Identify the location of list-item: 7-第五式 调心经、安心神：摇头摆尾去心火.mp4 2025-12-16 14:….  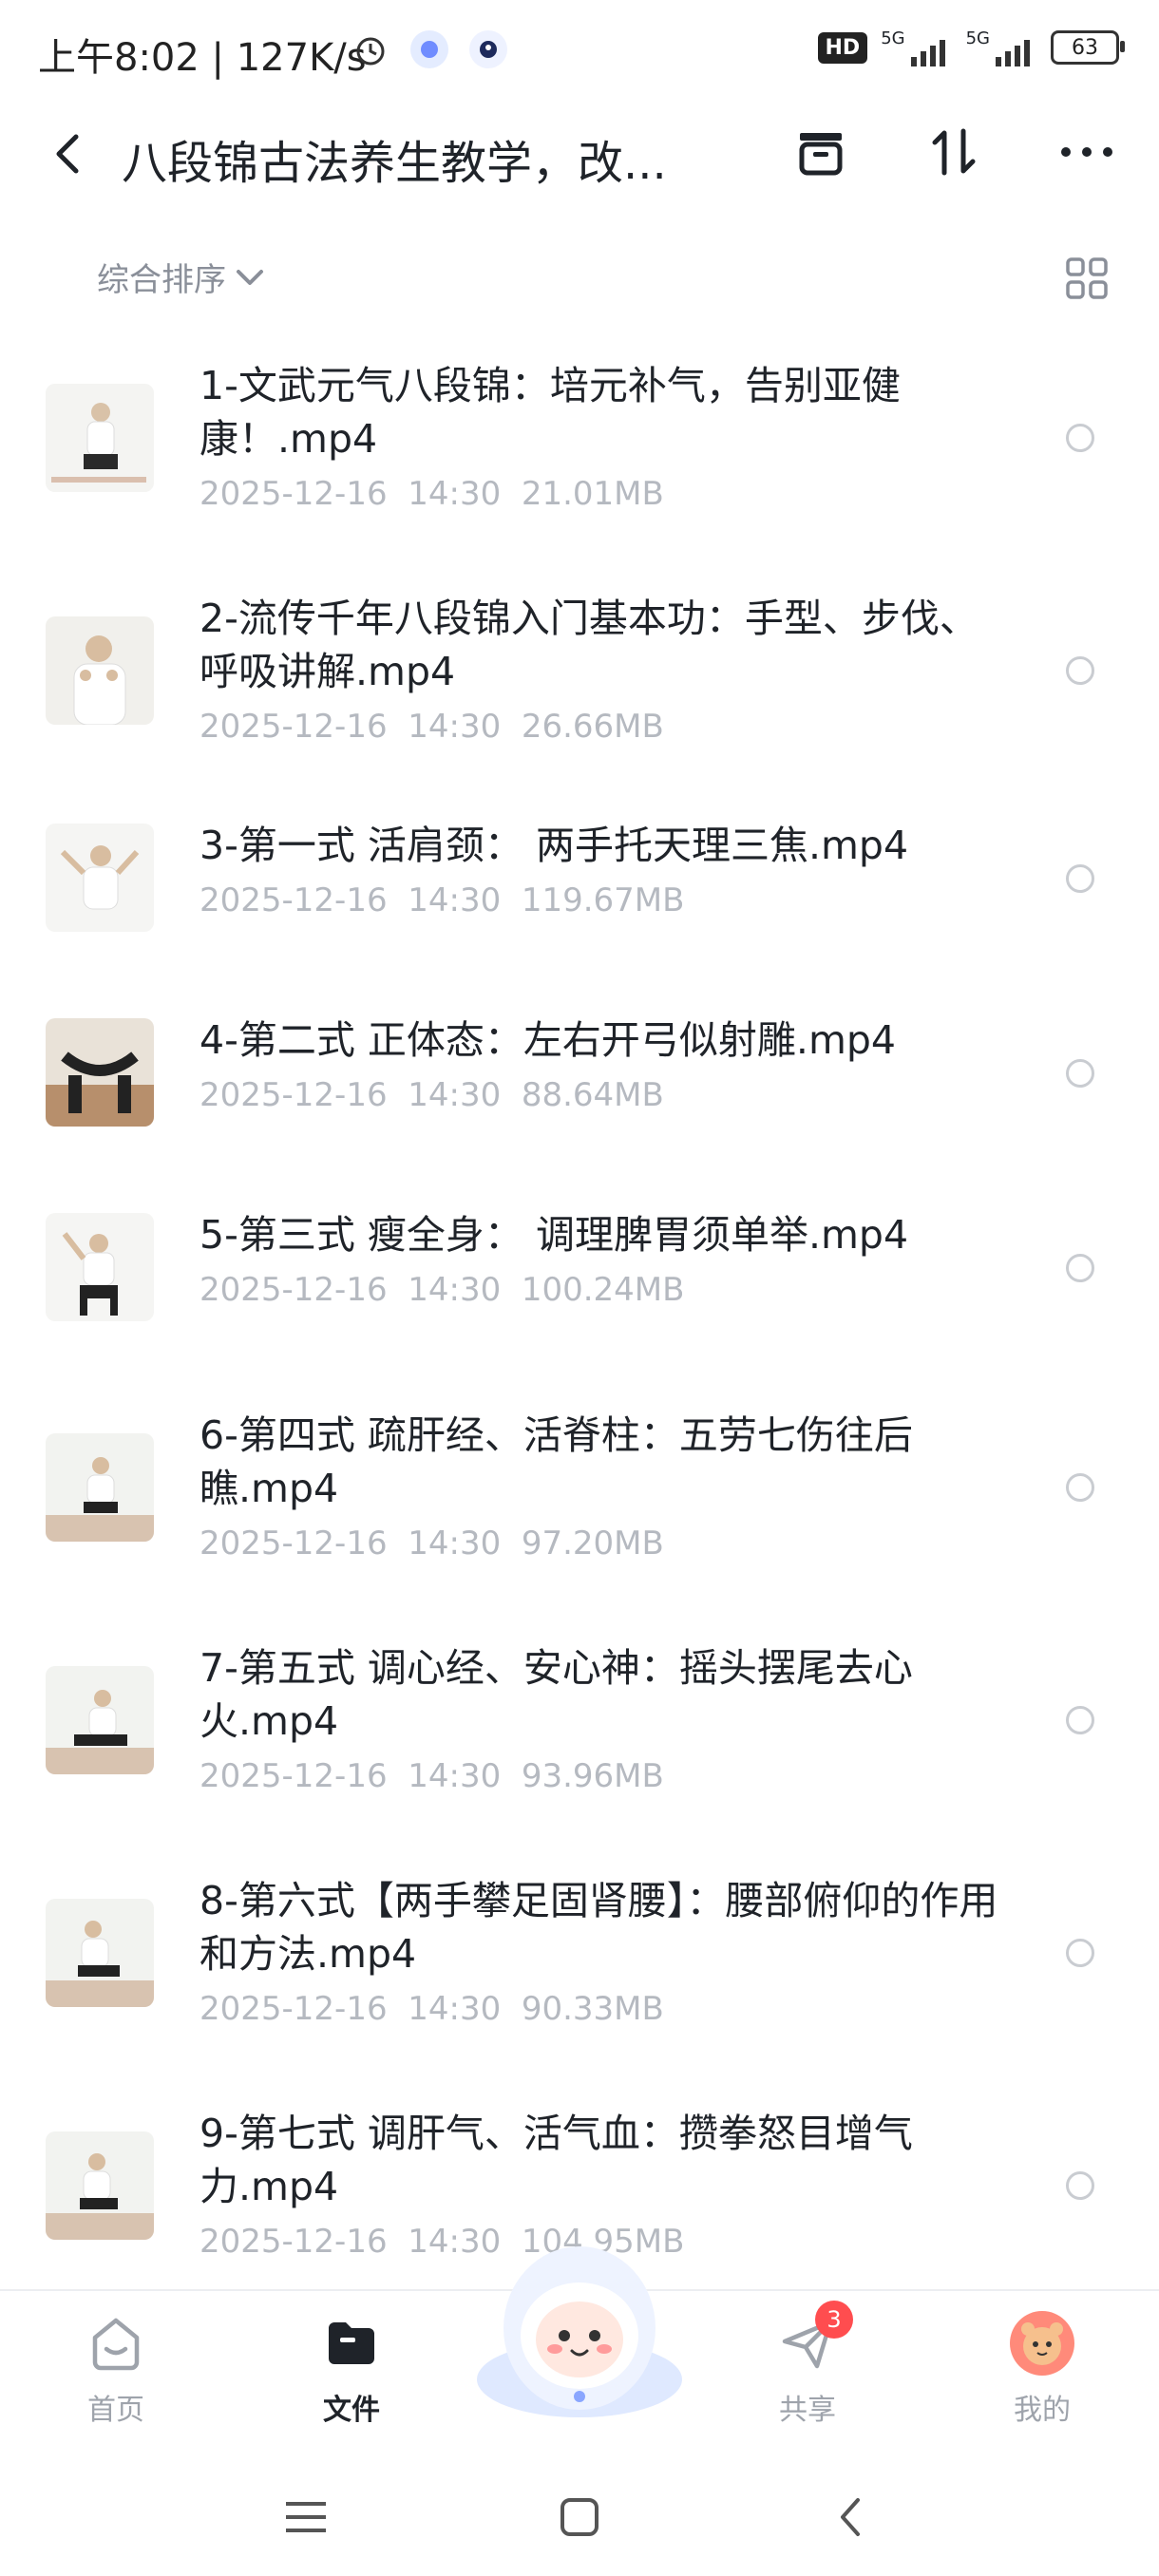
(579, 1712).